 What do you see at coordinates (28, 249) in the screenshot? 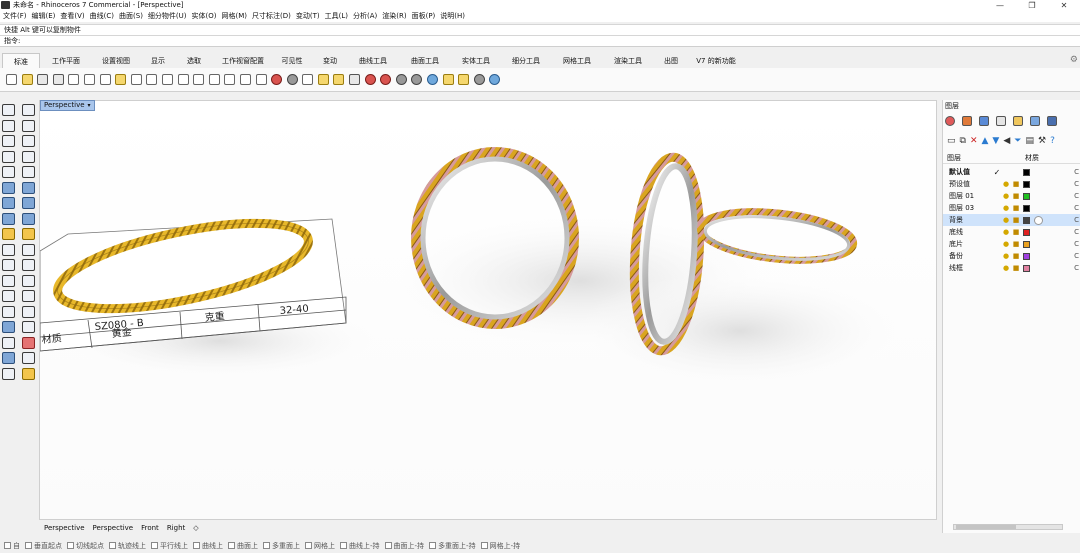
I see `split-icon` at bounding box center [28, 249].